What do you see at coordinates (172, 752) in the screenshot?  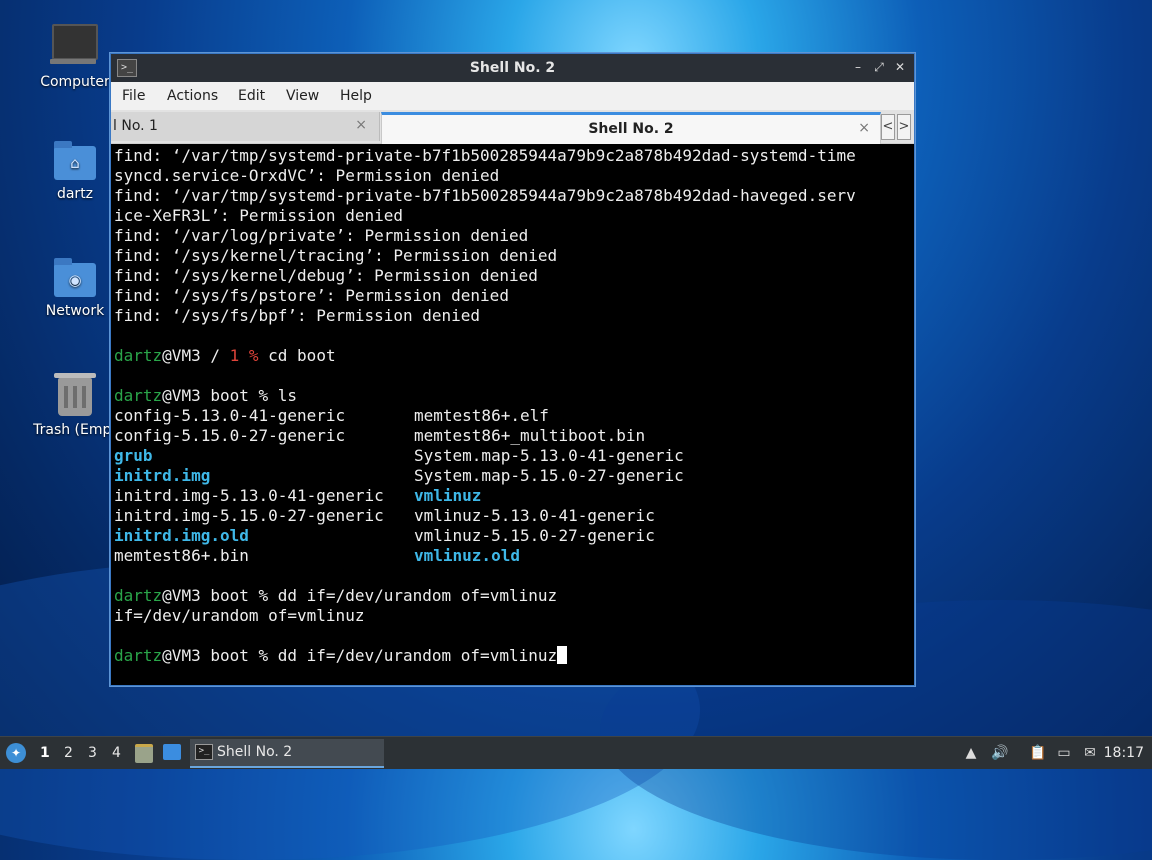 I see `show-desktop-icon` at bounding box center [172, 752].